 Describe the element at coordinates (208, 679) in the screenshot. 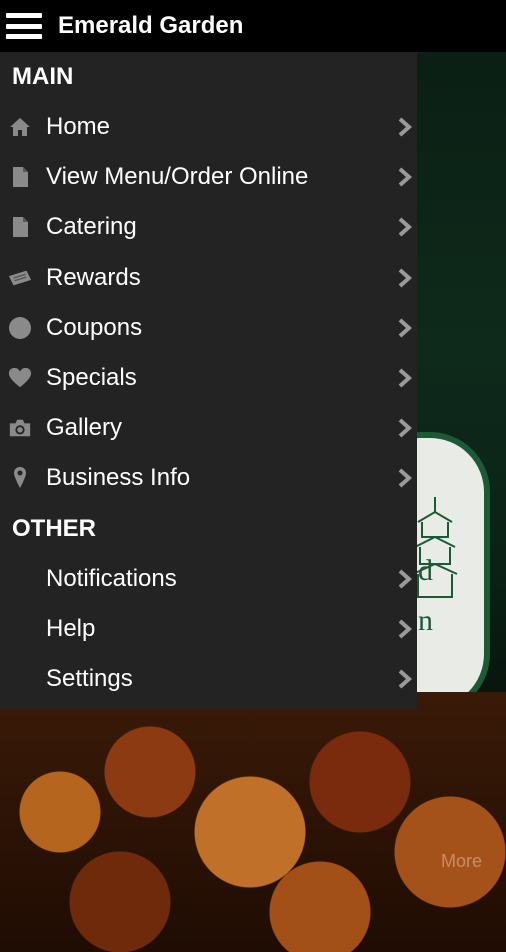

I see `nav-item-settings: Settings` at that location.